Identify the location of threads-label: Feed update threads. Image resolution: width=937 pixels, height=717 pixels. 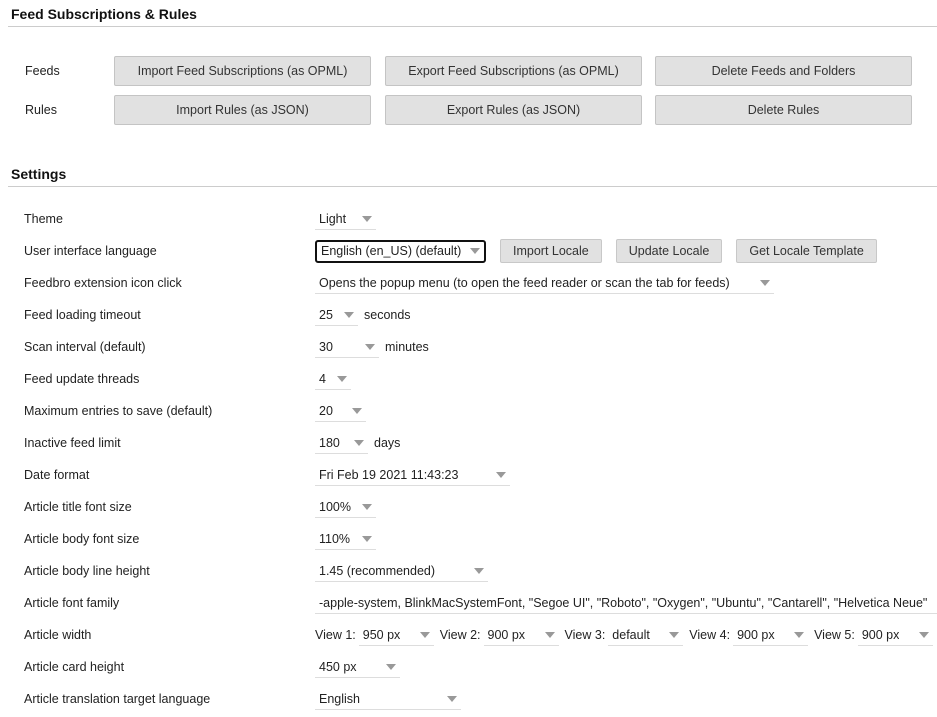
(82, 379).